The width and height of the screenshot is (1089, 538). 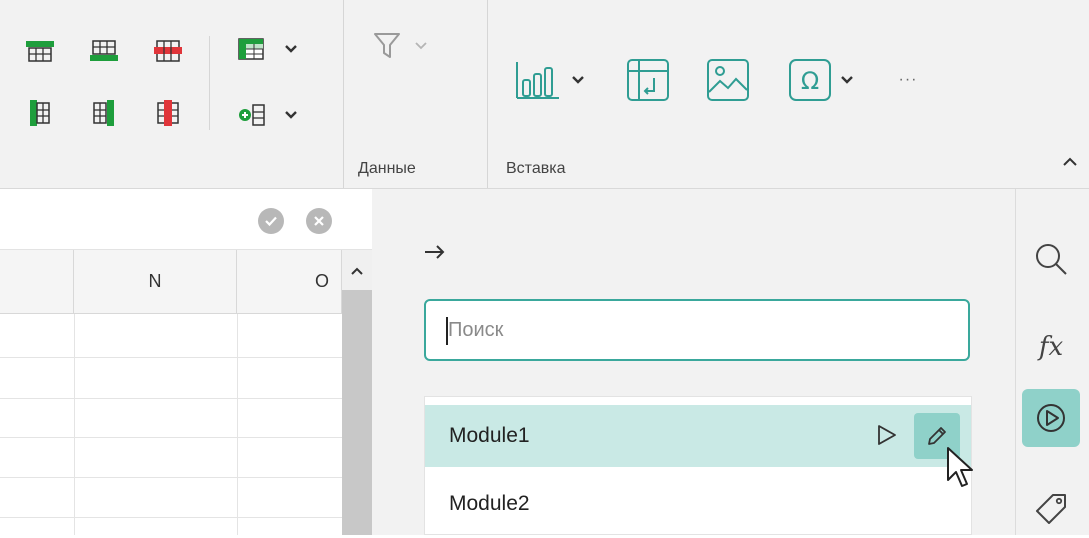 I want to click on search-icon, so click(x=1051, y=259).